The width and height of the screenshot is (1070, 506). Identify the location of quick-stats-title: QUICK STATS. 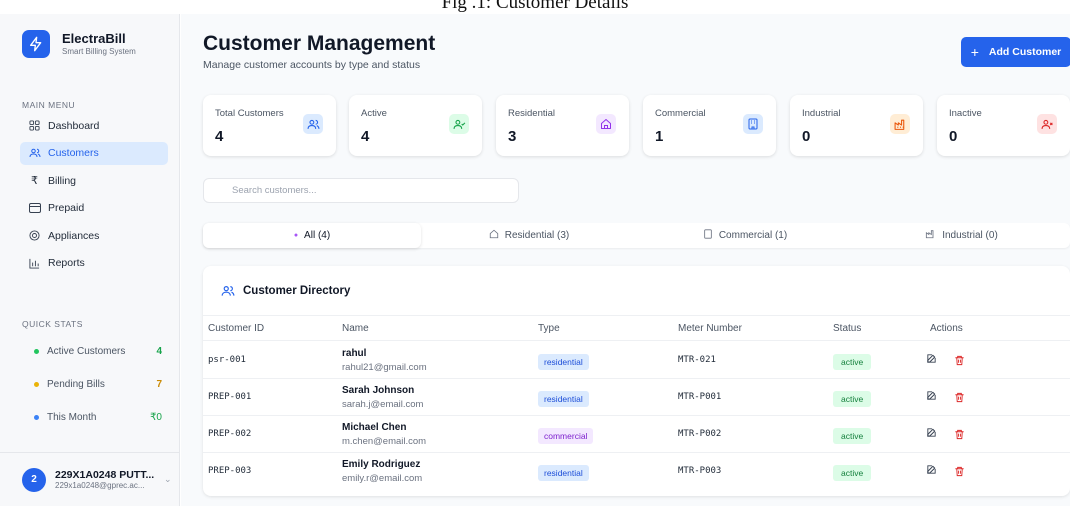
(52, 324).